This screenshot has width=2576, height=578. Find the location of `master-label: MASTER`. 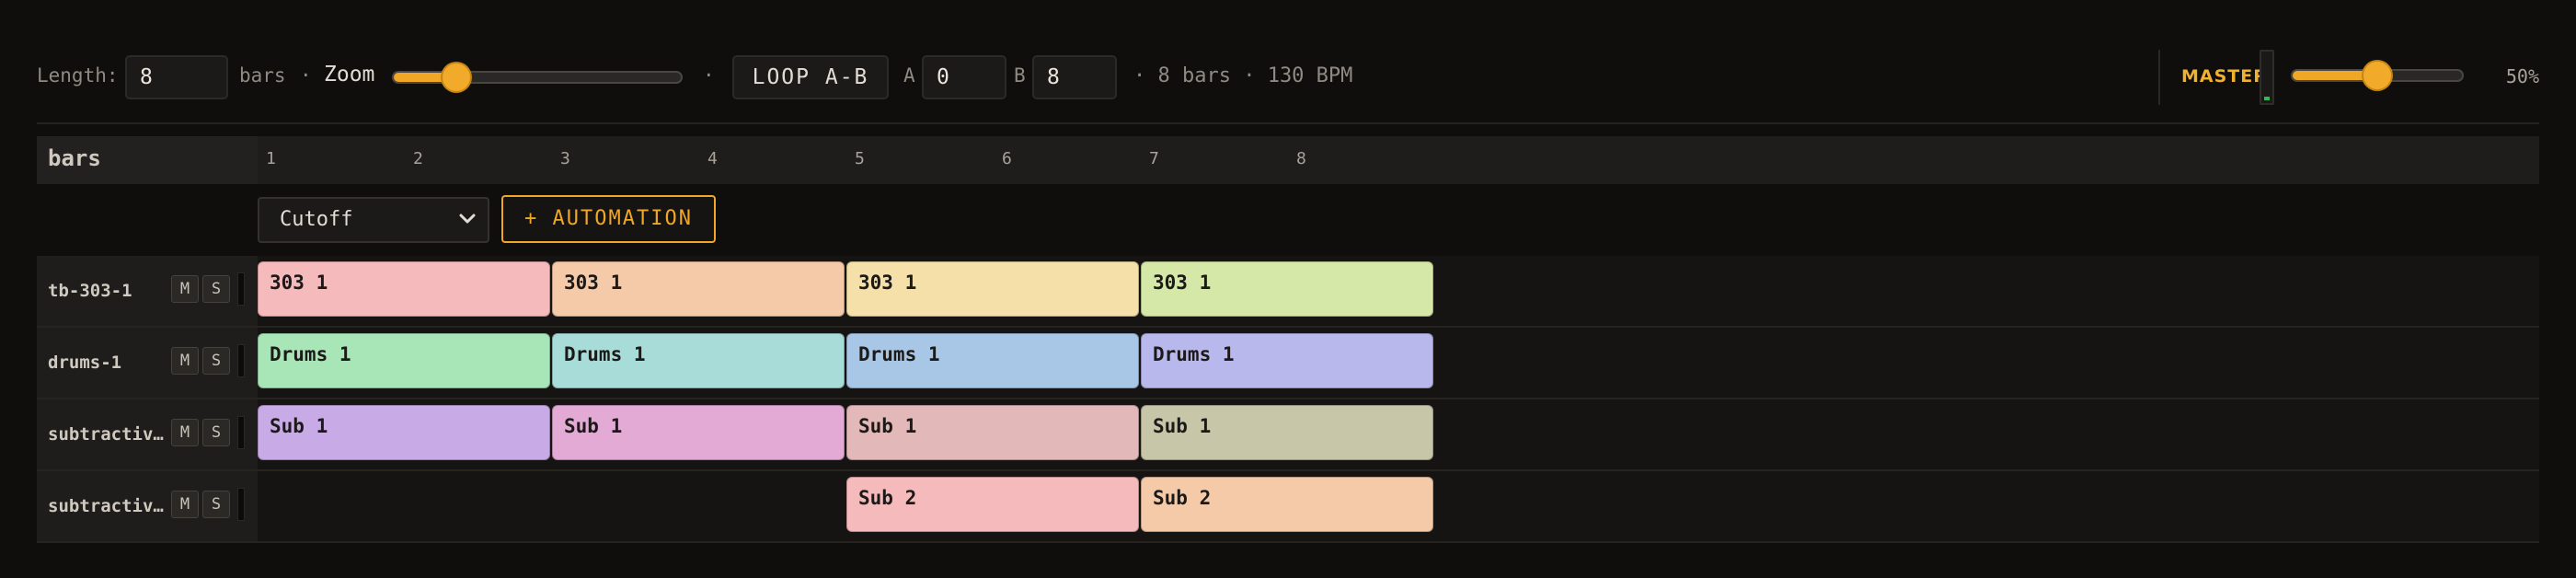

master-label: MASTER is located at coordinates (2224, 76).